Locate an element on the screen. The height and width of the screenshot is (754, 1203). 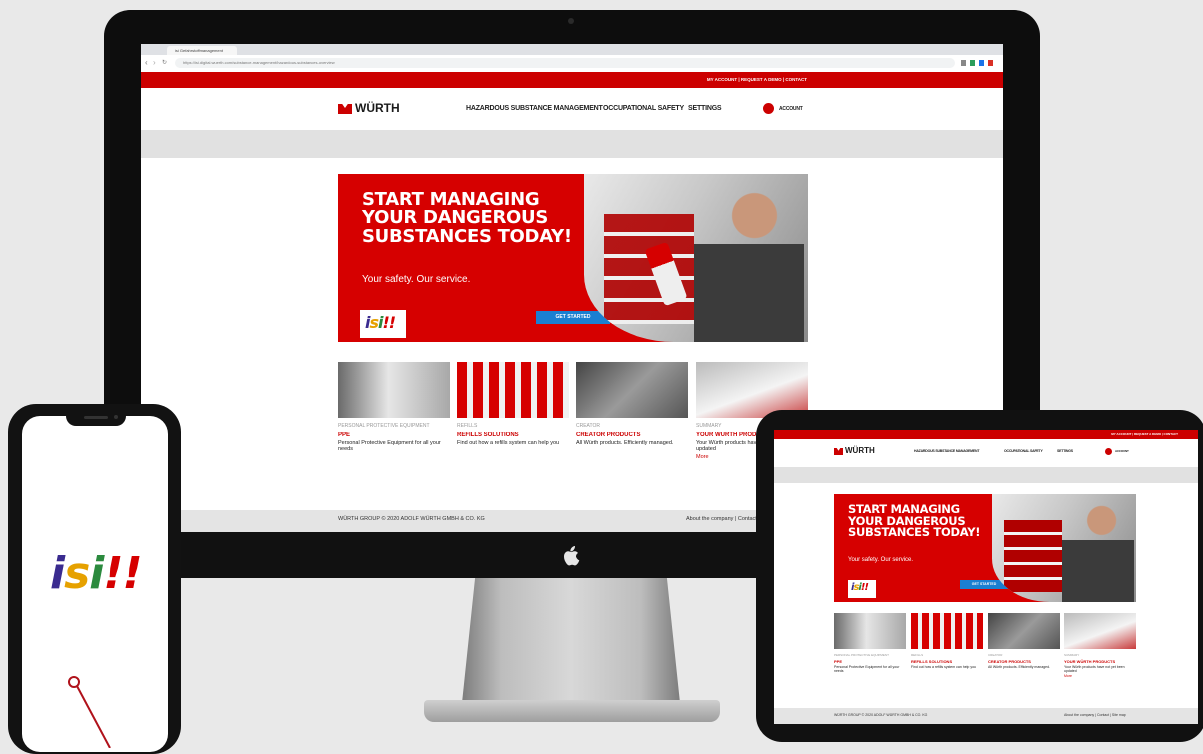
hero-photo is located at coordinates (696, 258).